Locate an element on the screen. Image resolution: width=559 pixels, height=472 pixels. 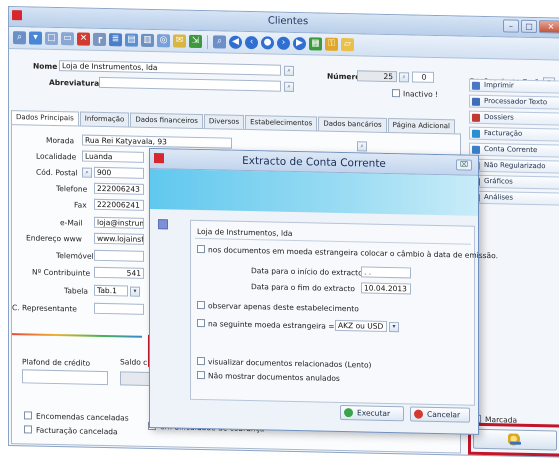
contribuinte-input: 541 is located at coordinates (119, 272).